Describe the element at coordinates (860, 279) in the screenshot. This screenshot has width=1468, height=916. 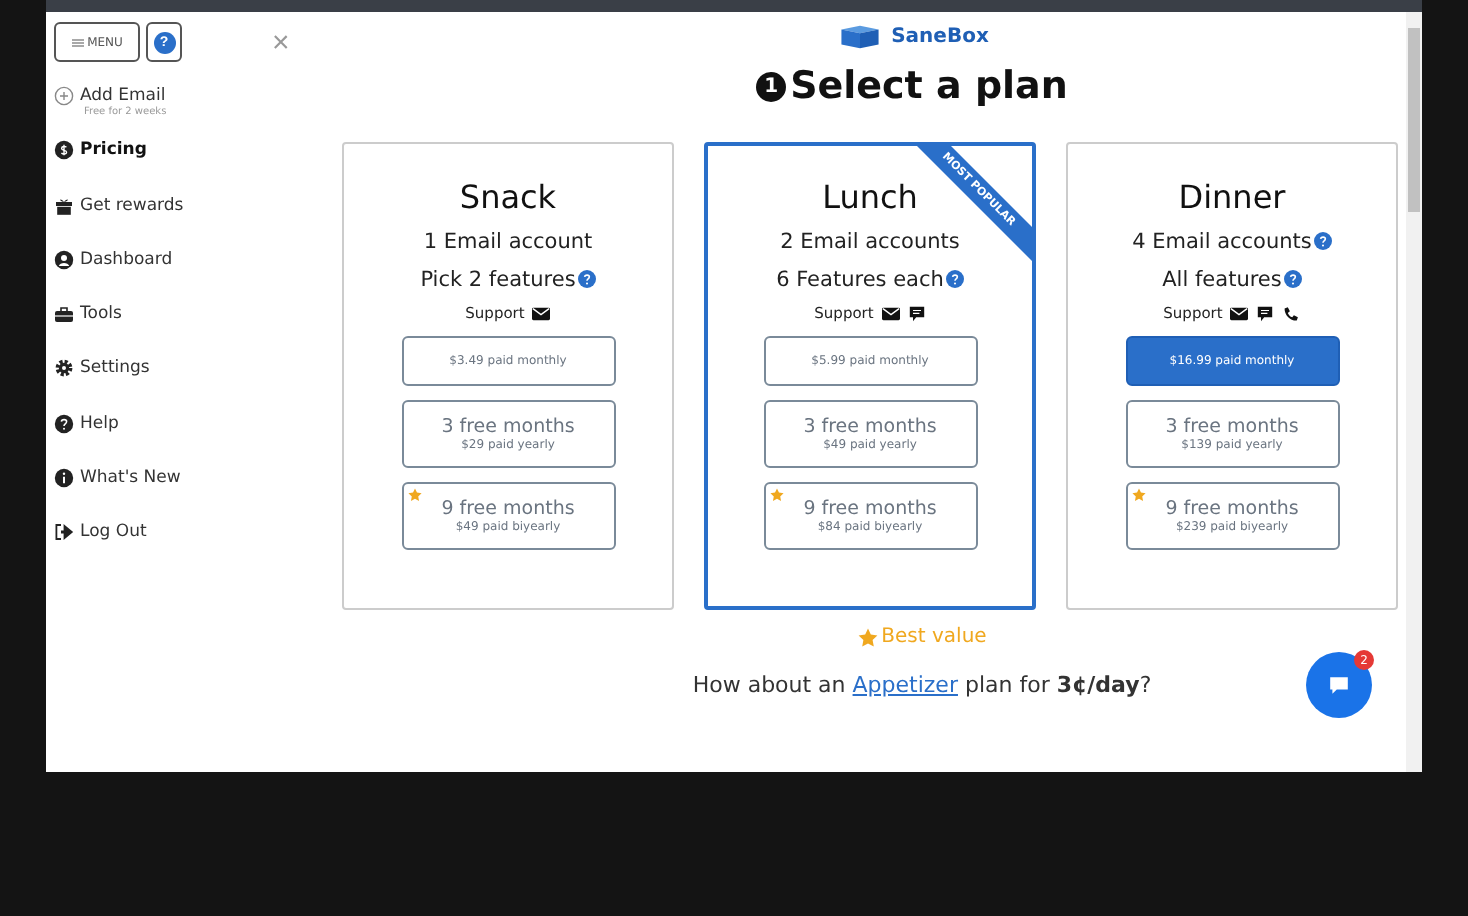
I see `plan-feature: 6 Features each` at that location.